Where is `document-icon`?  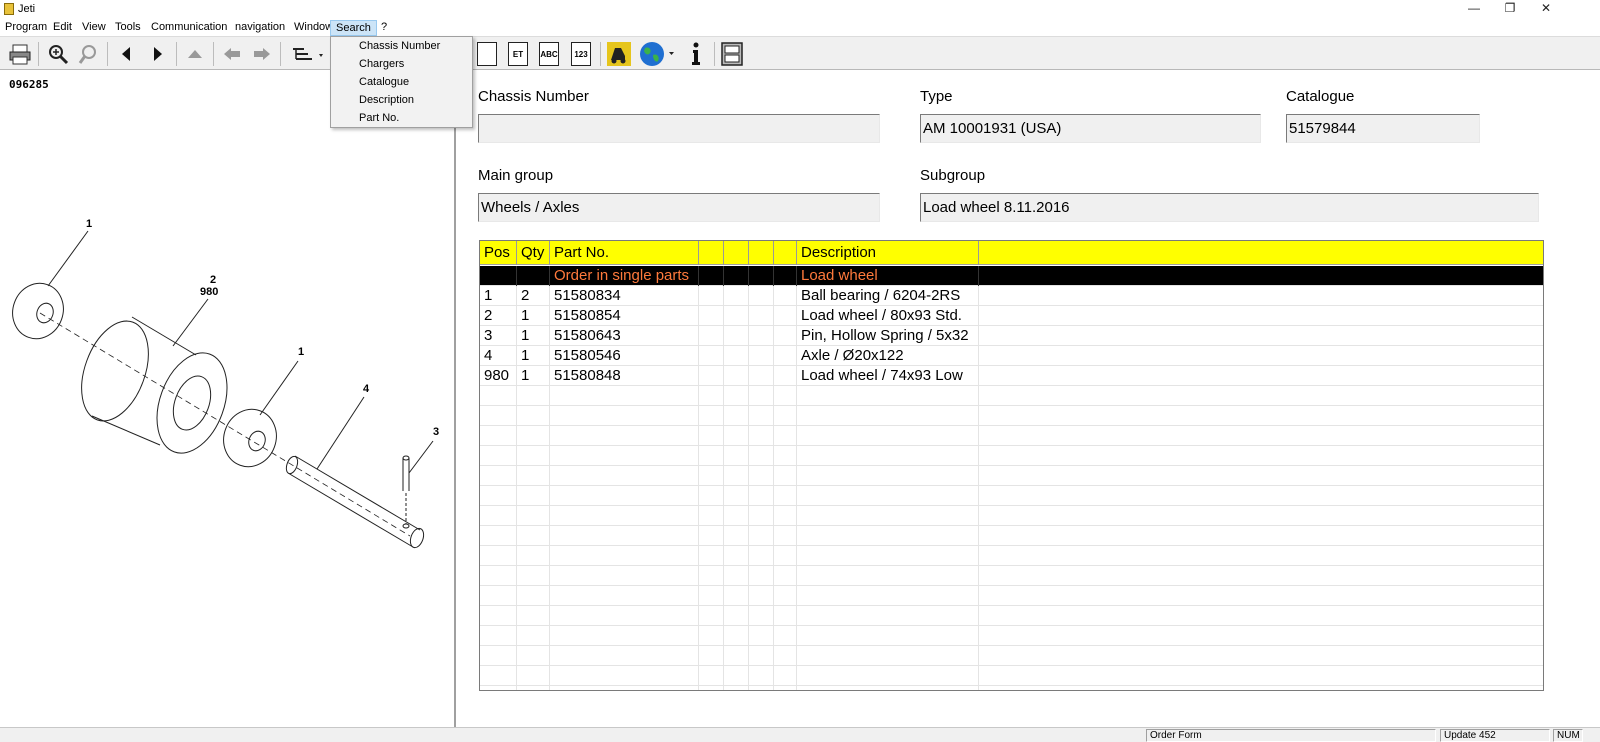
document-icon is located at coordinates (487, 54).